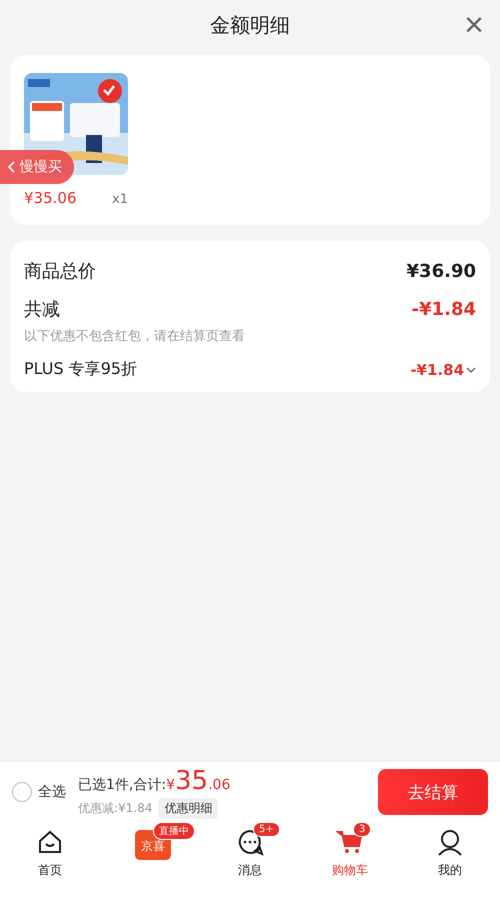 This screenshot has width=500, height=903. What do you see at coordinates (155, 781) in the screenshot?
I see `total-text: 已选1件,合计:¥35.06` at bounding box center [155, 781].